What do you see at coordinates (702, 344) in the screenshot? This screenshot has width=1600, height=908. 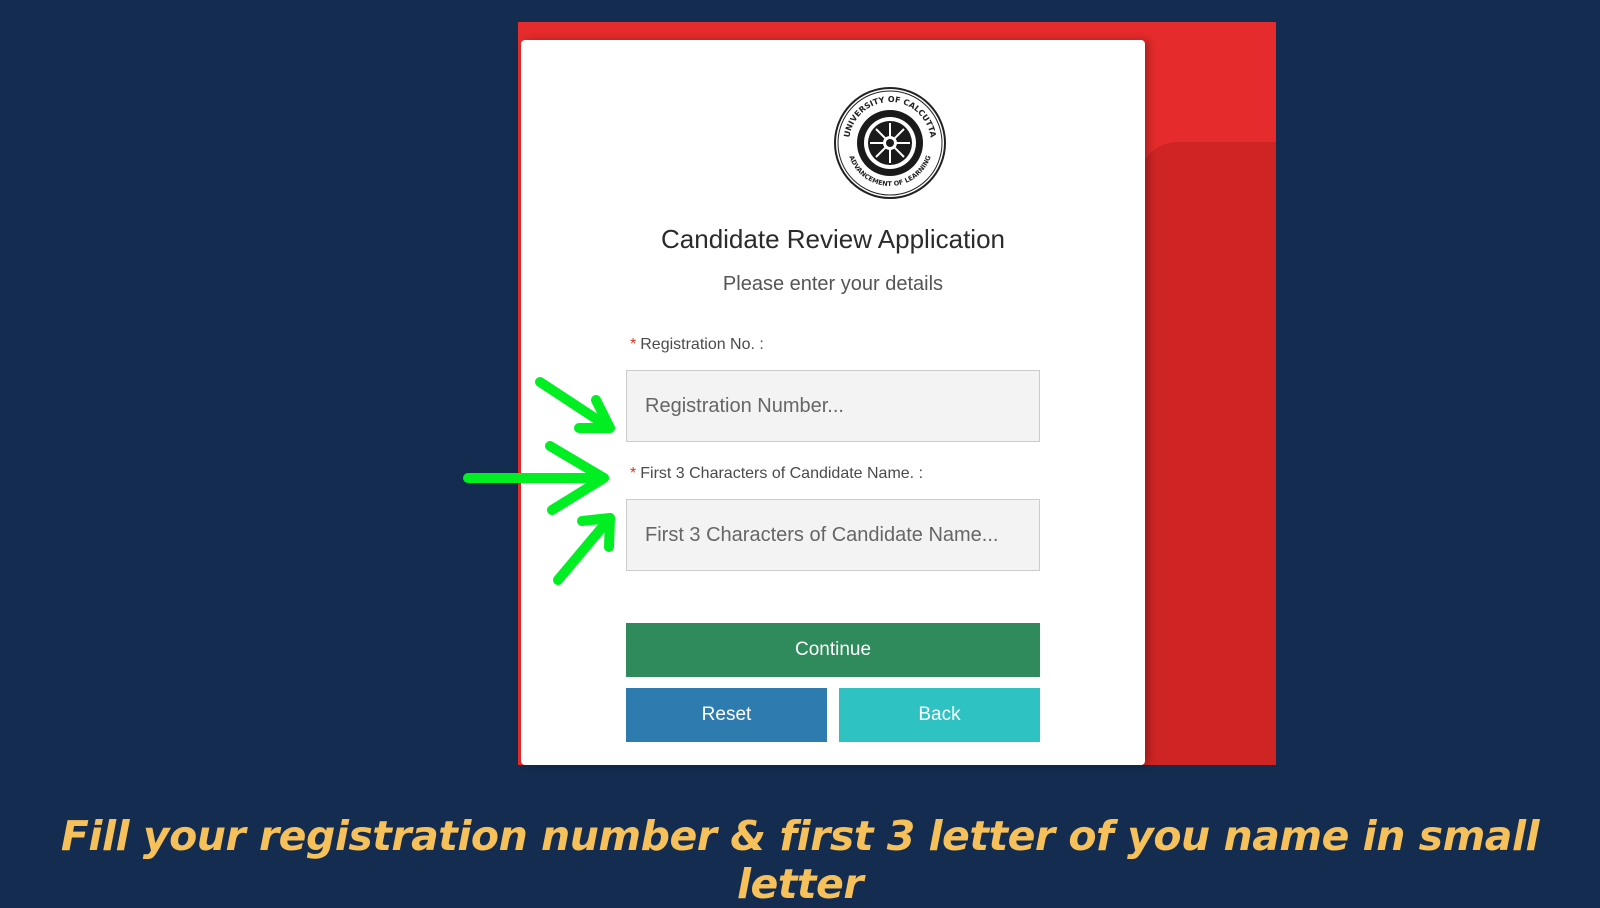 I see `registration-label-text: Registration No. :` at bounding box center [702, 344].